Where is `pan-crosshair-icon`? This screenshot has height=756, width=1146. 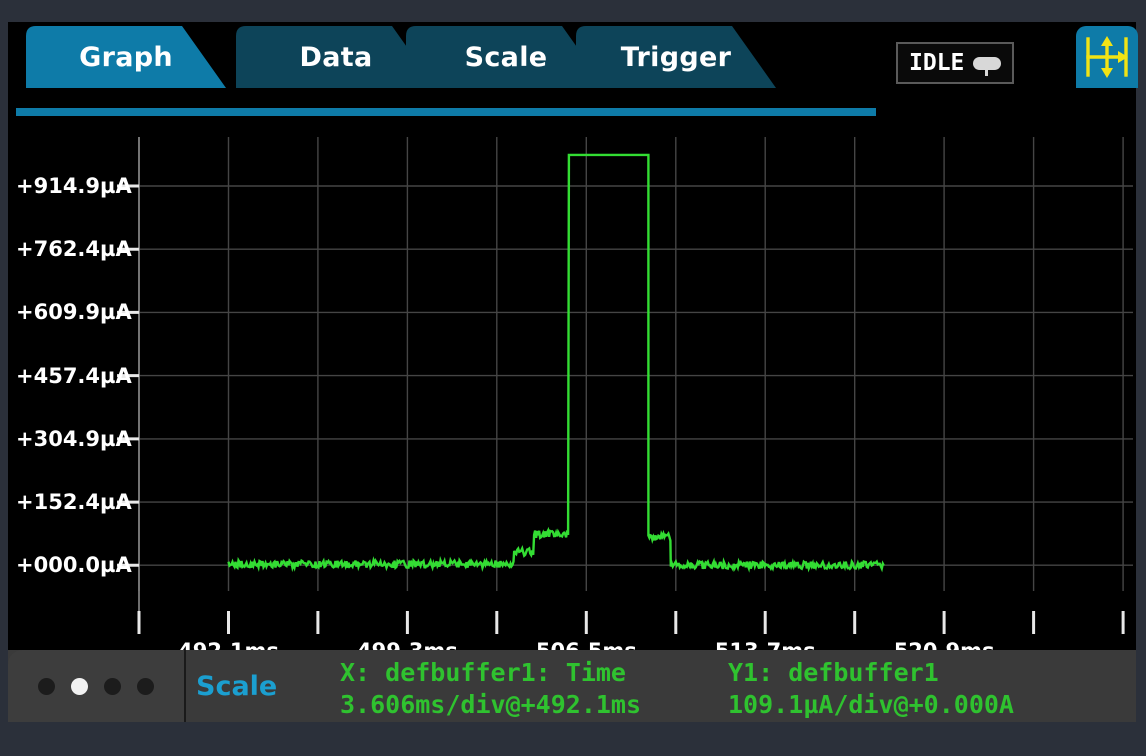
pan-crosshair-icon is located at coordinates (1107, 57).